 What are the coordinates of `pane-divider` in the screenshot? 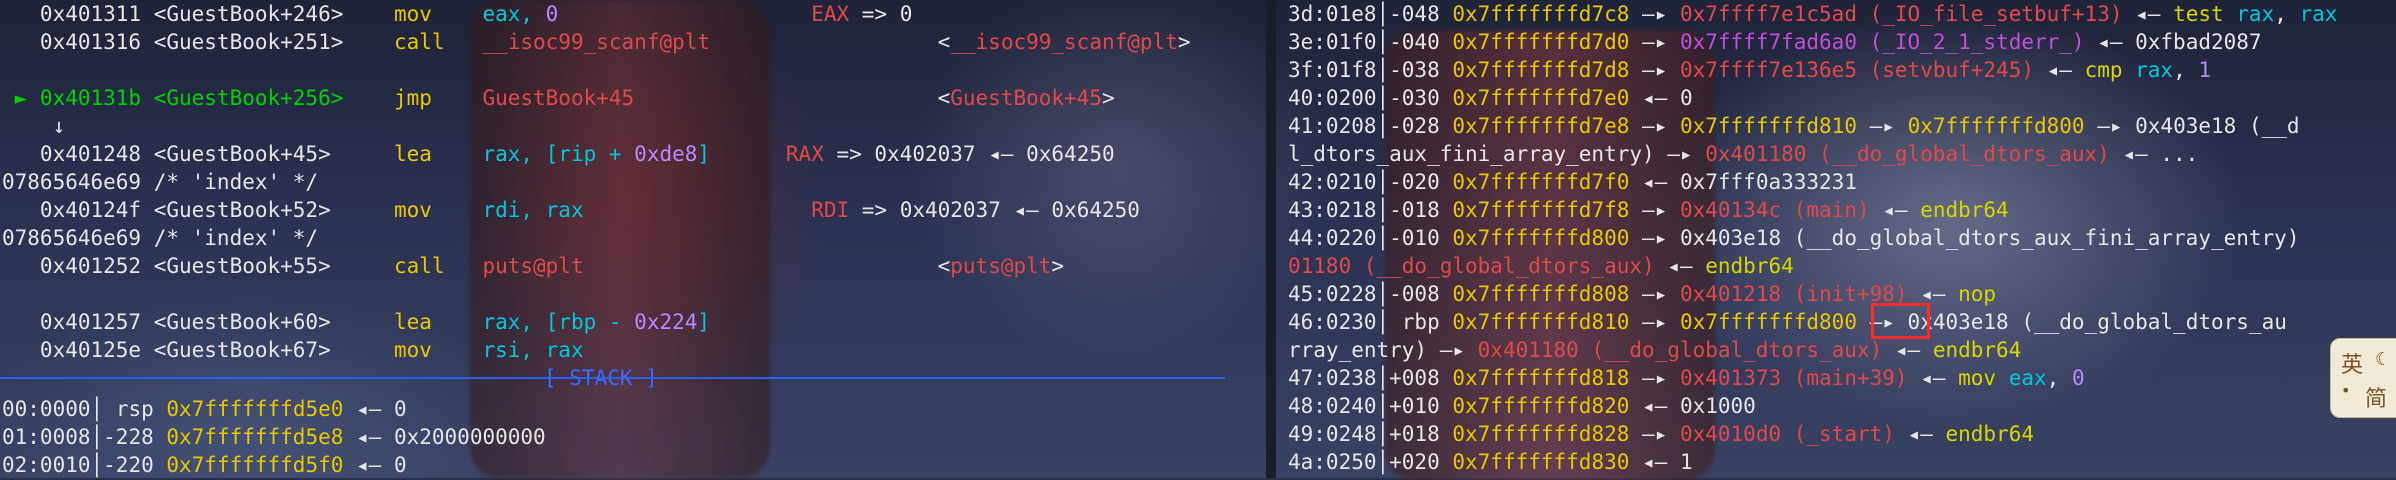 It's located at (1271, 239).